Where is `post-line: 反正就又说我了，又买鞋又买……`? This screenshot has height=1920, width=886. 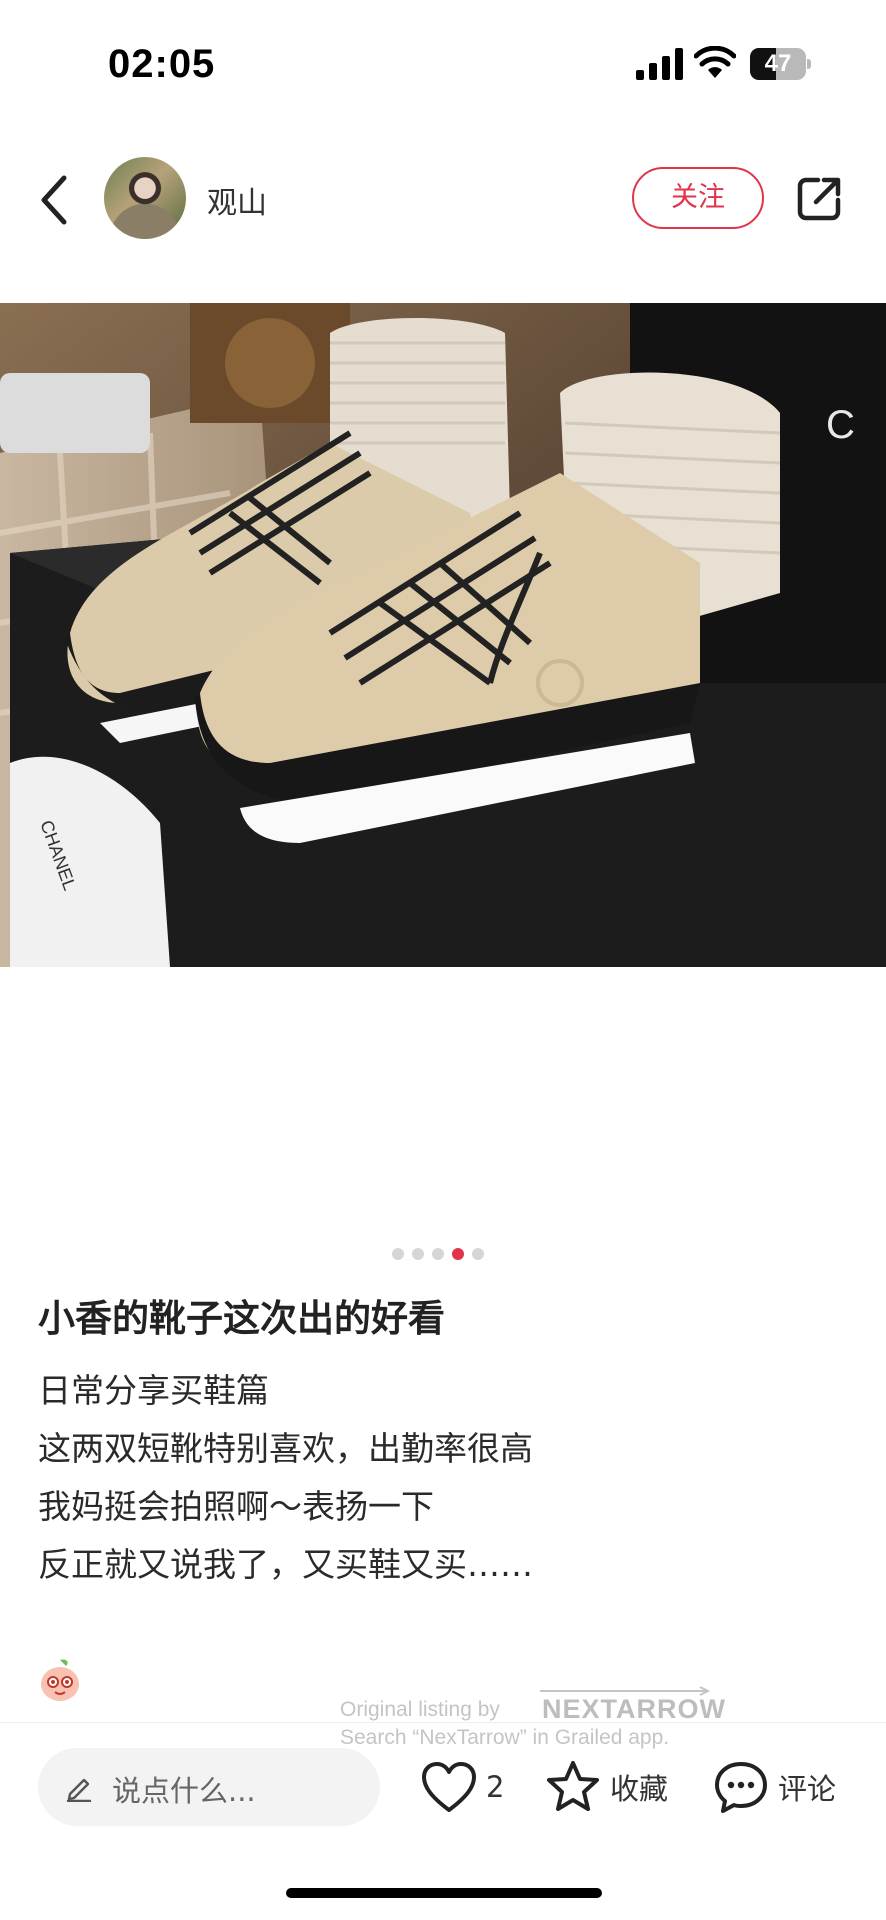 post-line: 反正就又说我了，又买鞋又买…… is located at coordinates (285, 1564).